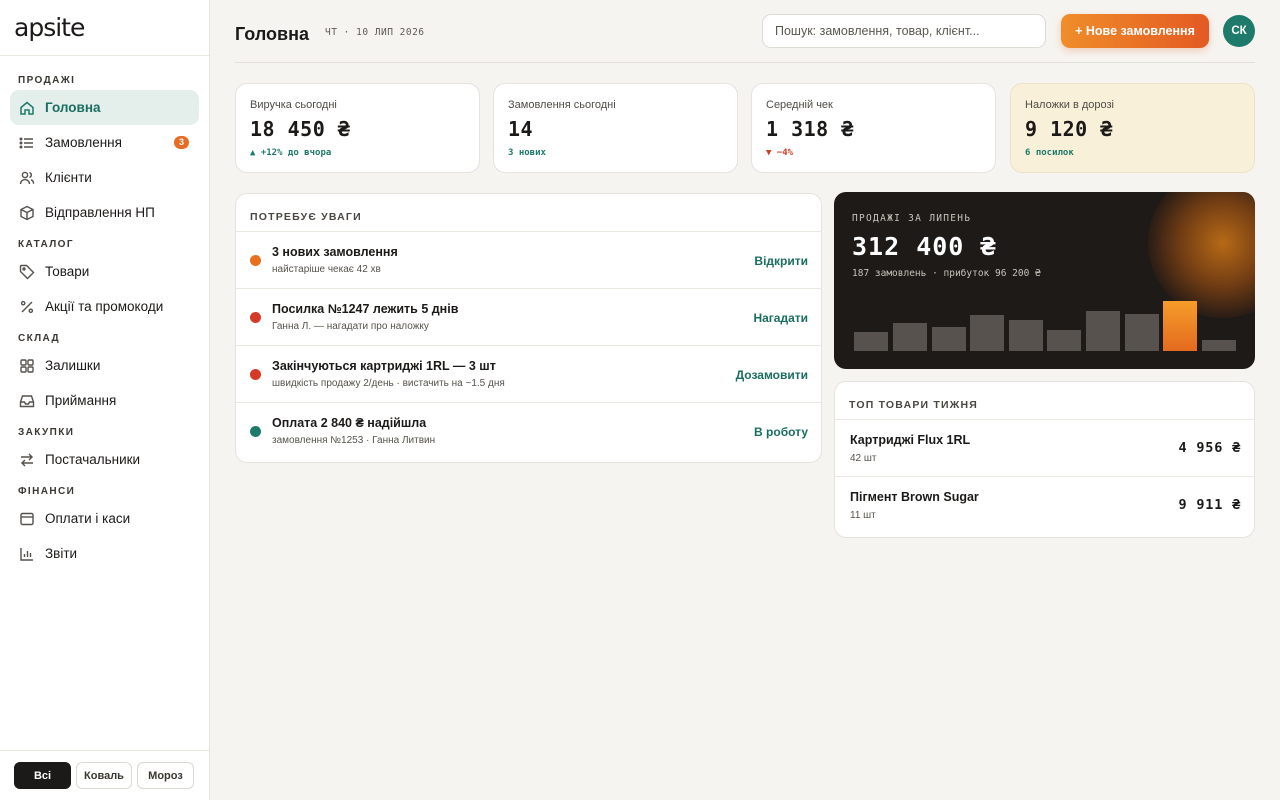 This screenshot has height=800, width=1280. Describe the element at coordinates (27, 460) in the screenshot. I see `swap-icon` at that location.